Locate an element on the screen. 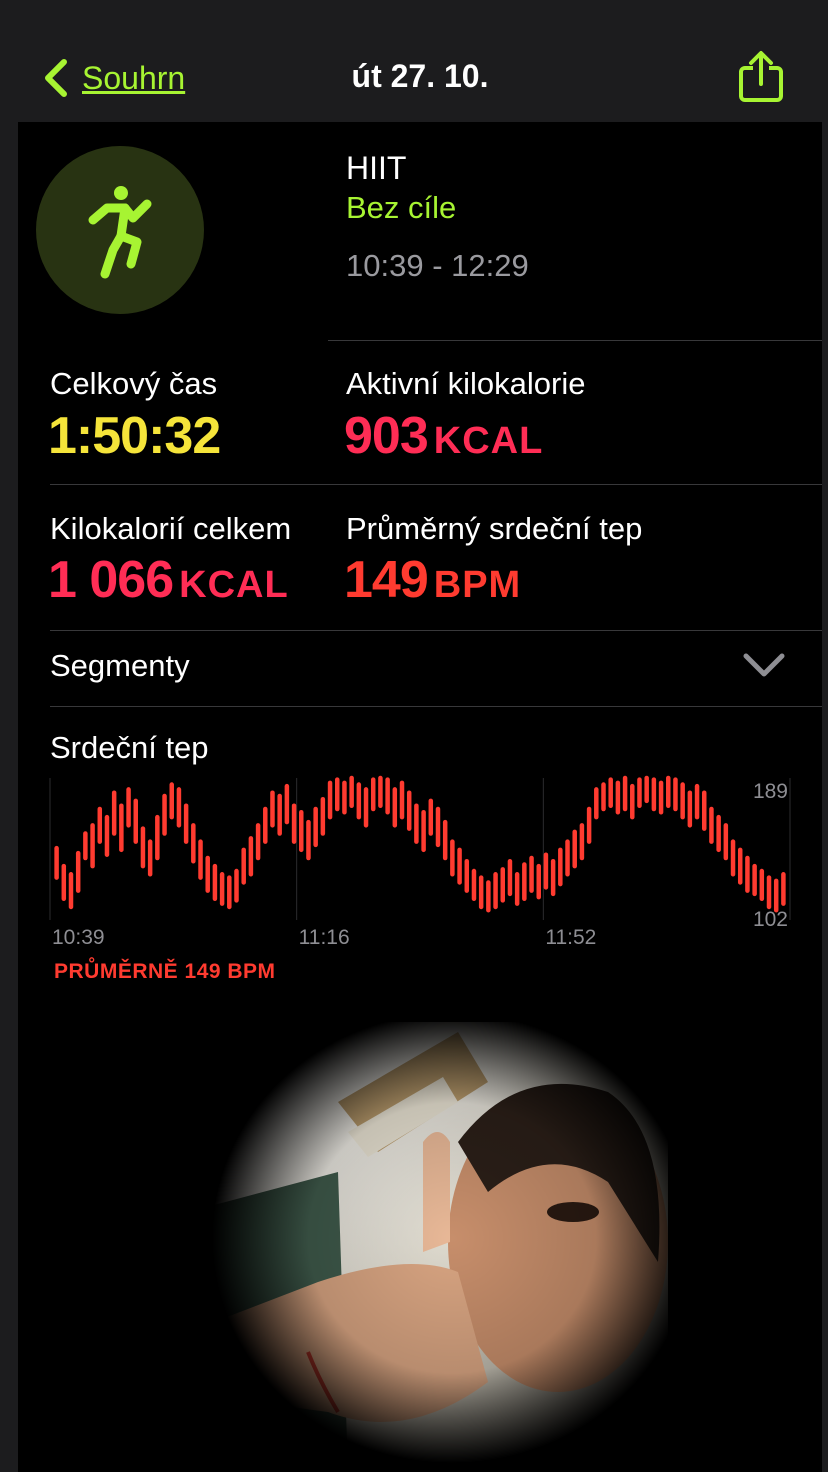 This screenshot has height=1472, width=828. navigation-bar: Souhrn út 27. 10. is located at coordinates (414, 61).